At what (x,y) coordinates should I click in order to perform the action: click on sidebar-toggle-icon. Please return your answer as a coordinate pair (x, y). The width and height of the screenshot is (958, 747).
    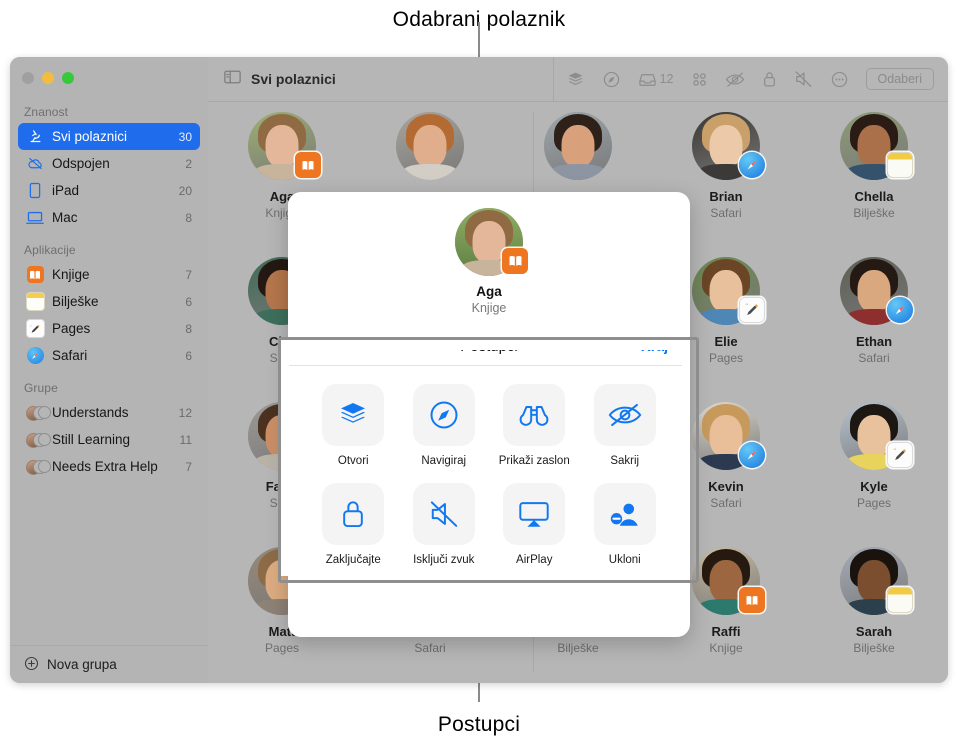
    Looking at the image, I should click on (232, 79).